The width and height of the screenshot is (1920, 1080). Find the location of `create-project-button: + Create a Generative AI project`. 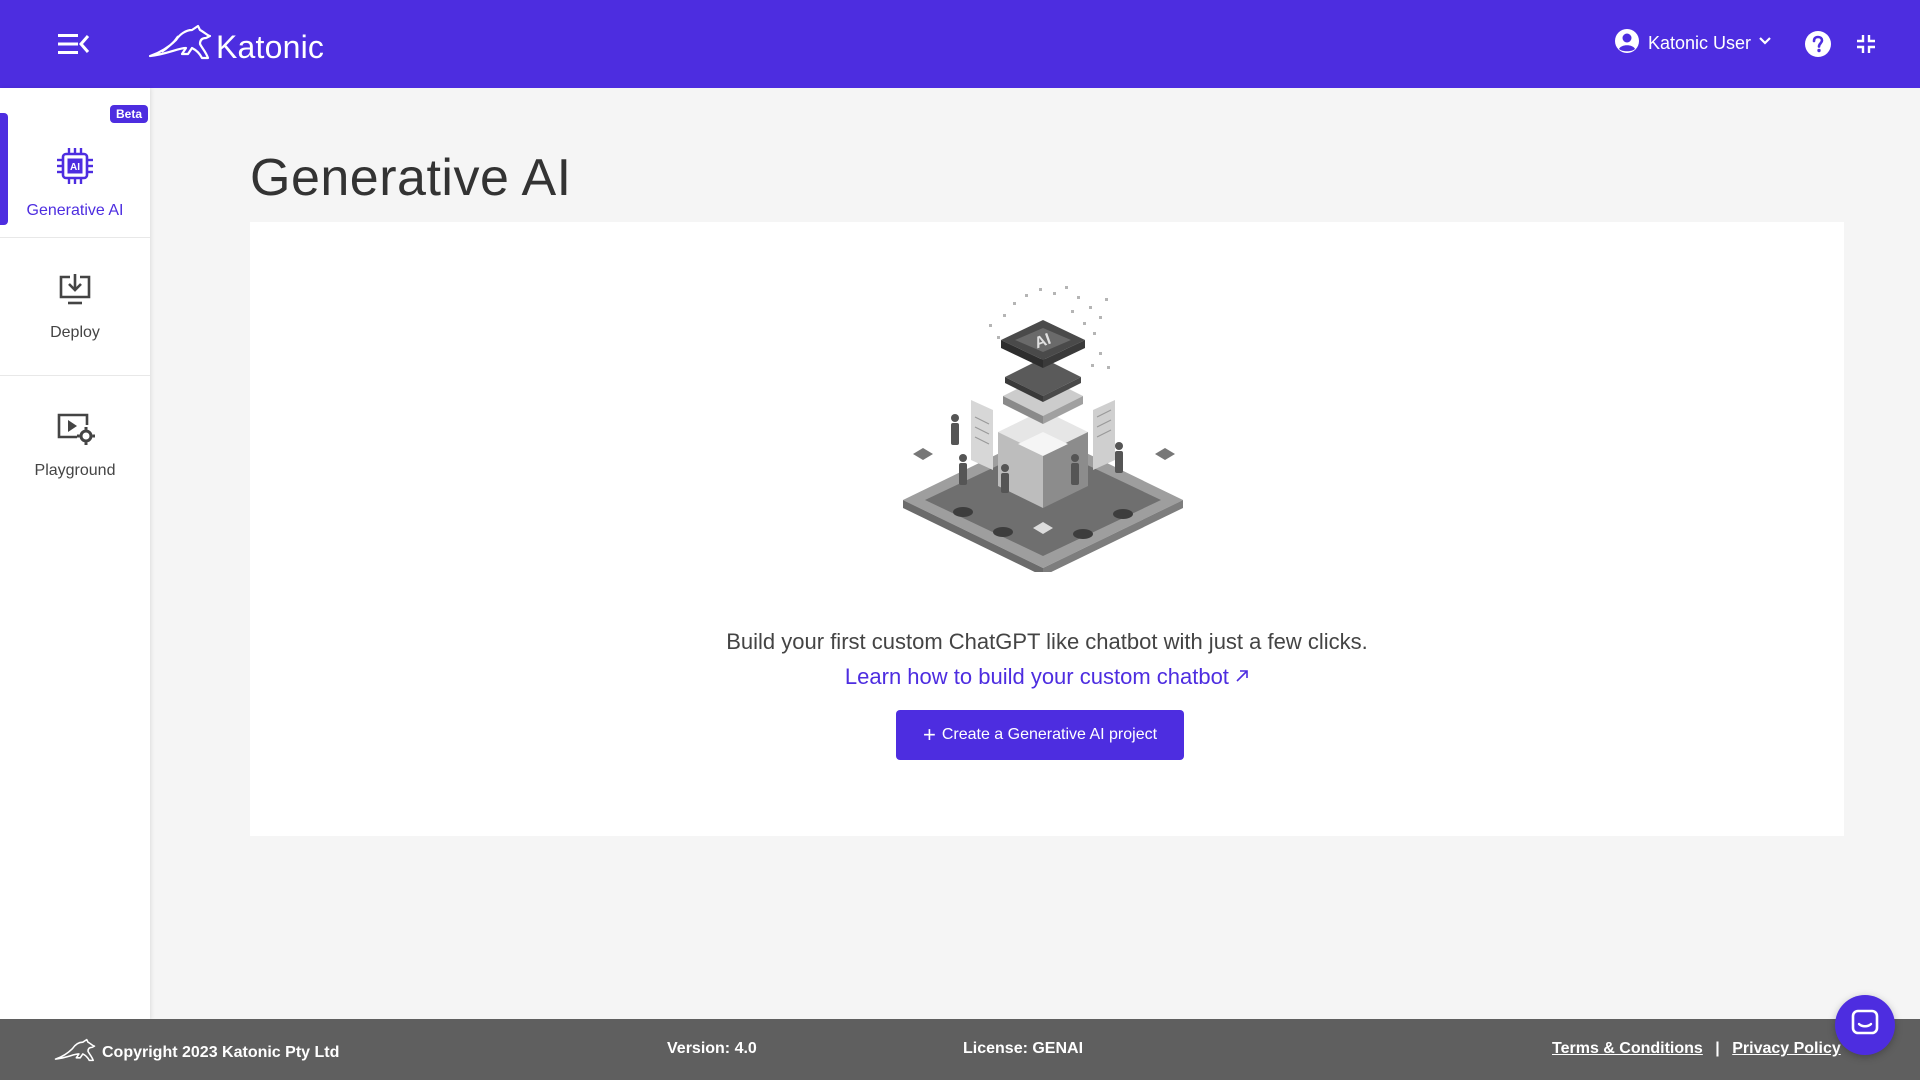

create-project-button: + Create a Generative AI project is located at coordinates (1040, 735).